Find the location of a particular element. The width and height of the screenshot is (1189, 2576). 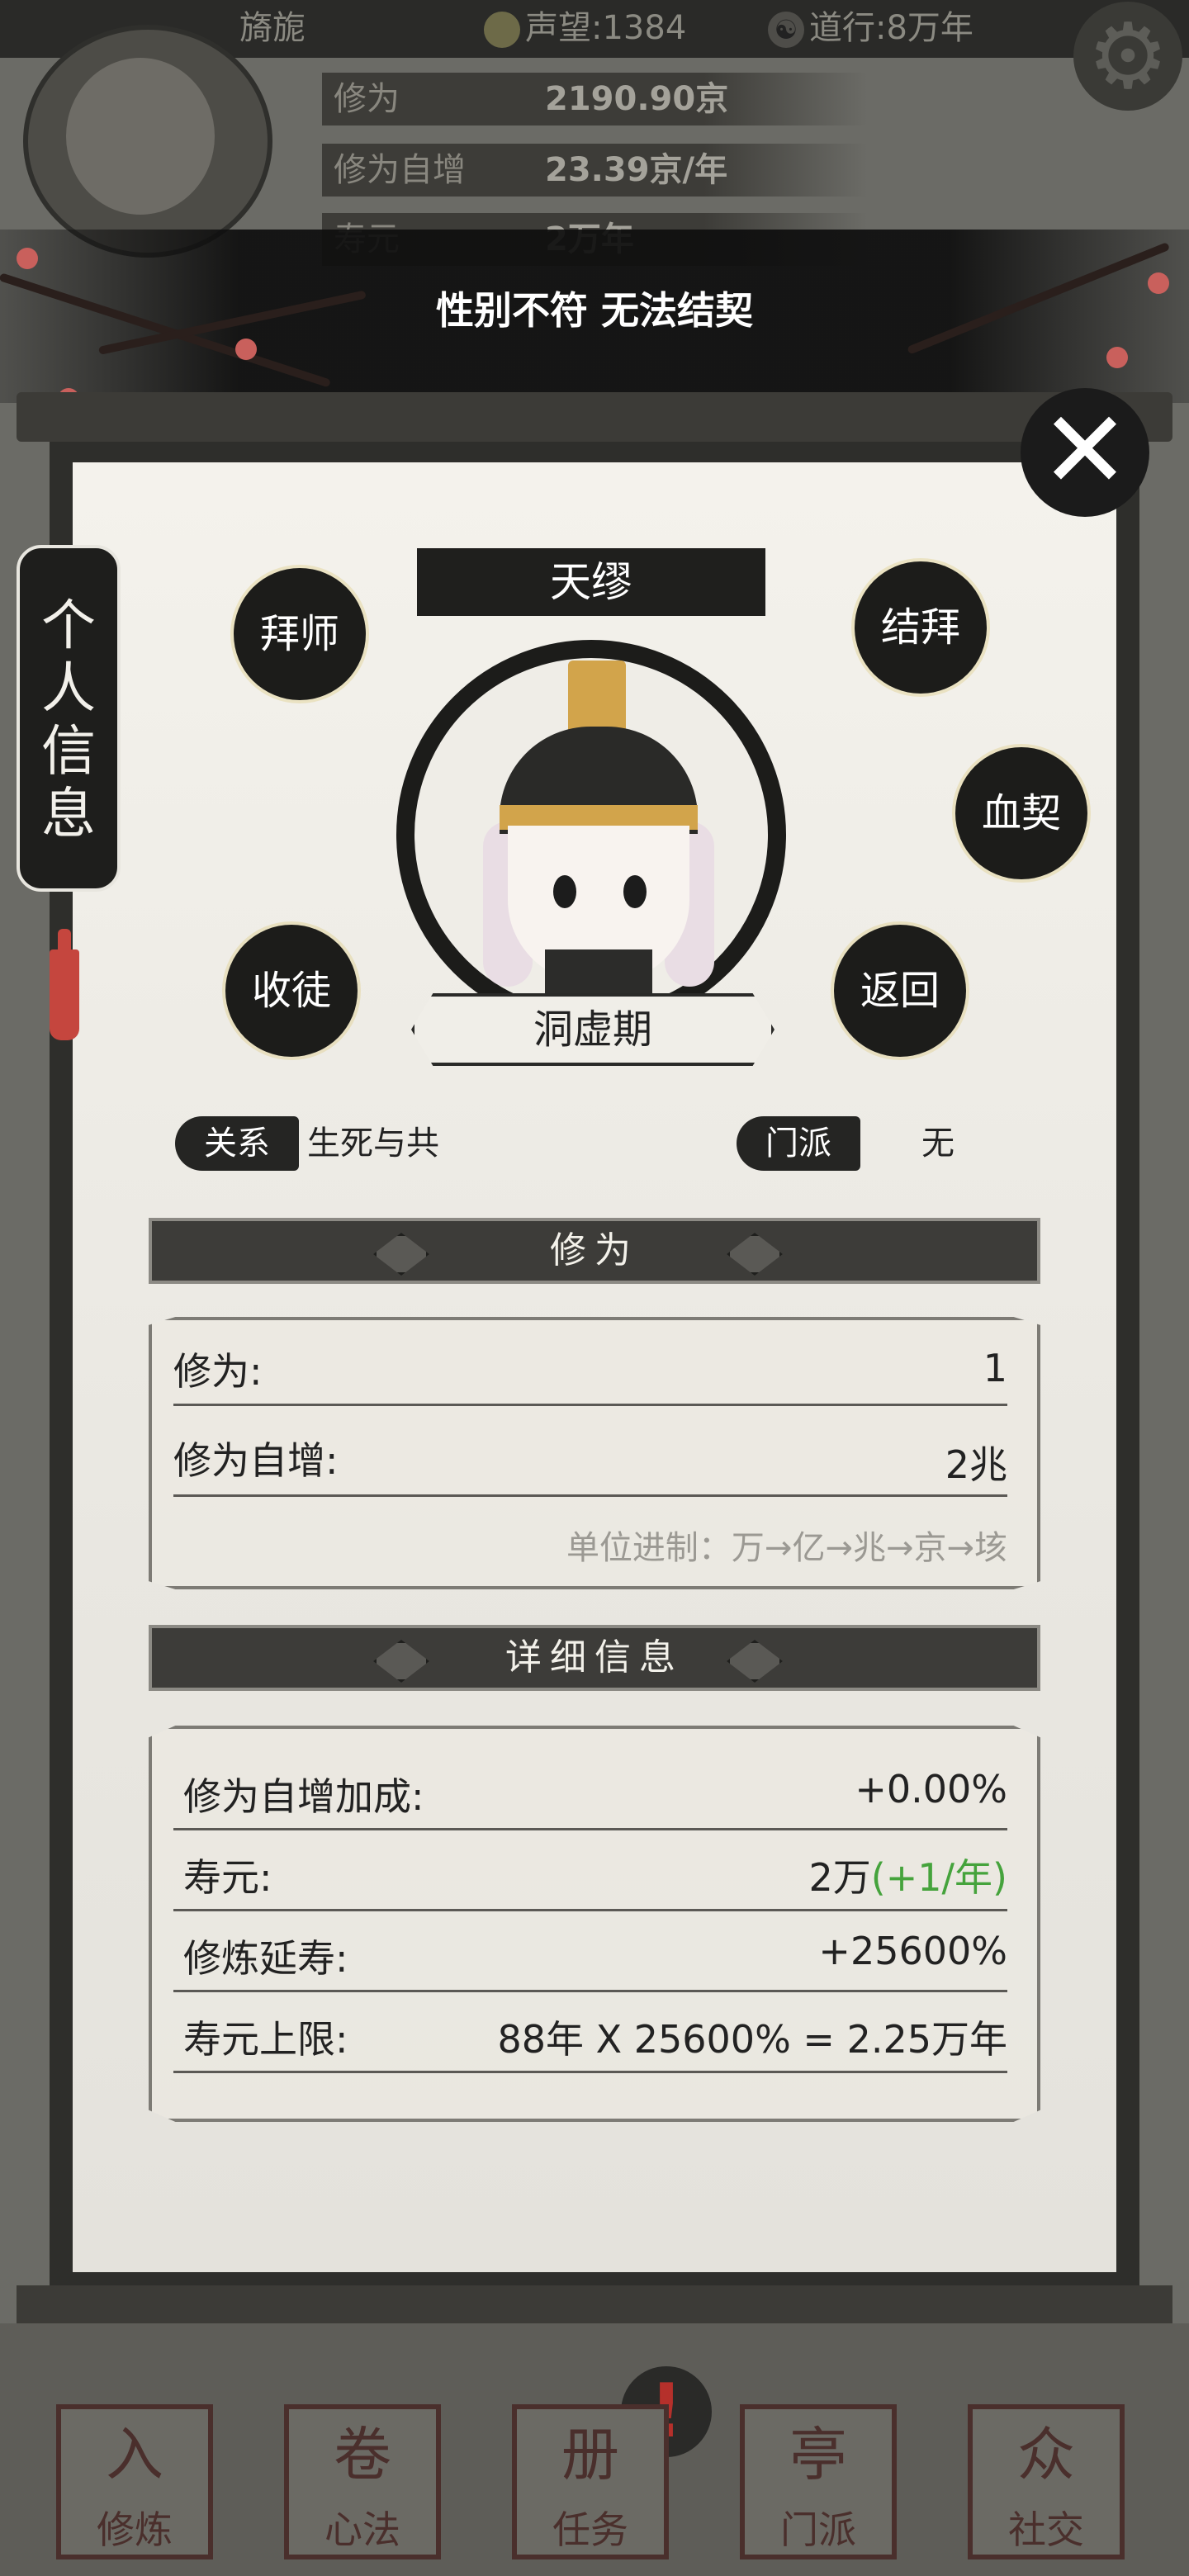

nav-sect: 亭门派 is located at coordinates (818, 2481).